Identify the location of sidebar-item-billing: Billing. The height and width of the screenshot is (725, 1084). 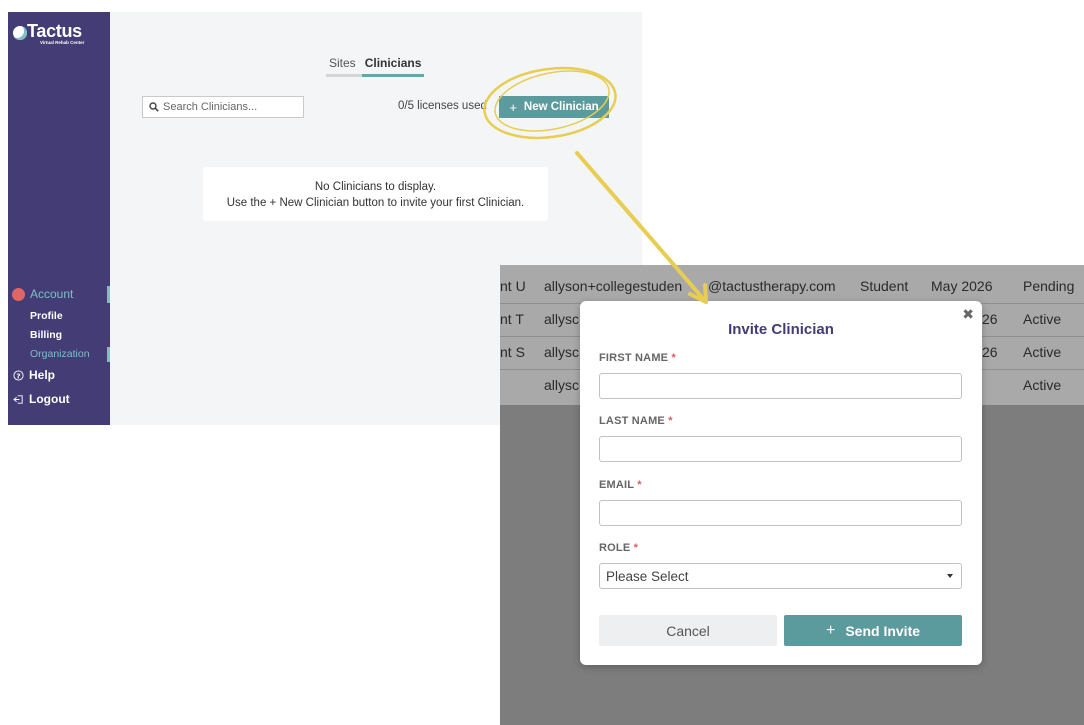
(46, 335).